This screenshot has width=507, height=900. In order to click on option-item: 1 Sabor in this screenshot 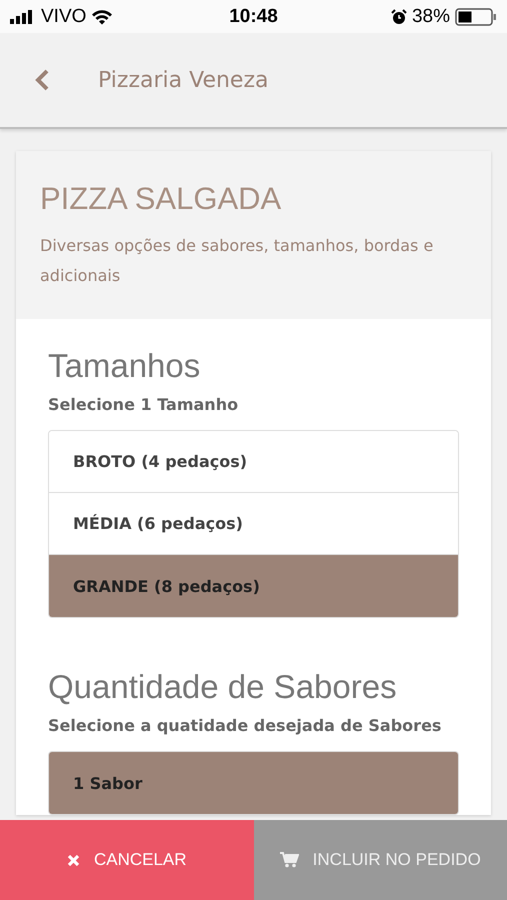, I will do `click(253, 783)`.